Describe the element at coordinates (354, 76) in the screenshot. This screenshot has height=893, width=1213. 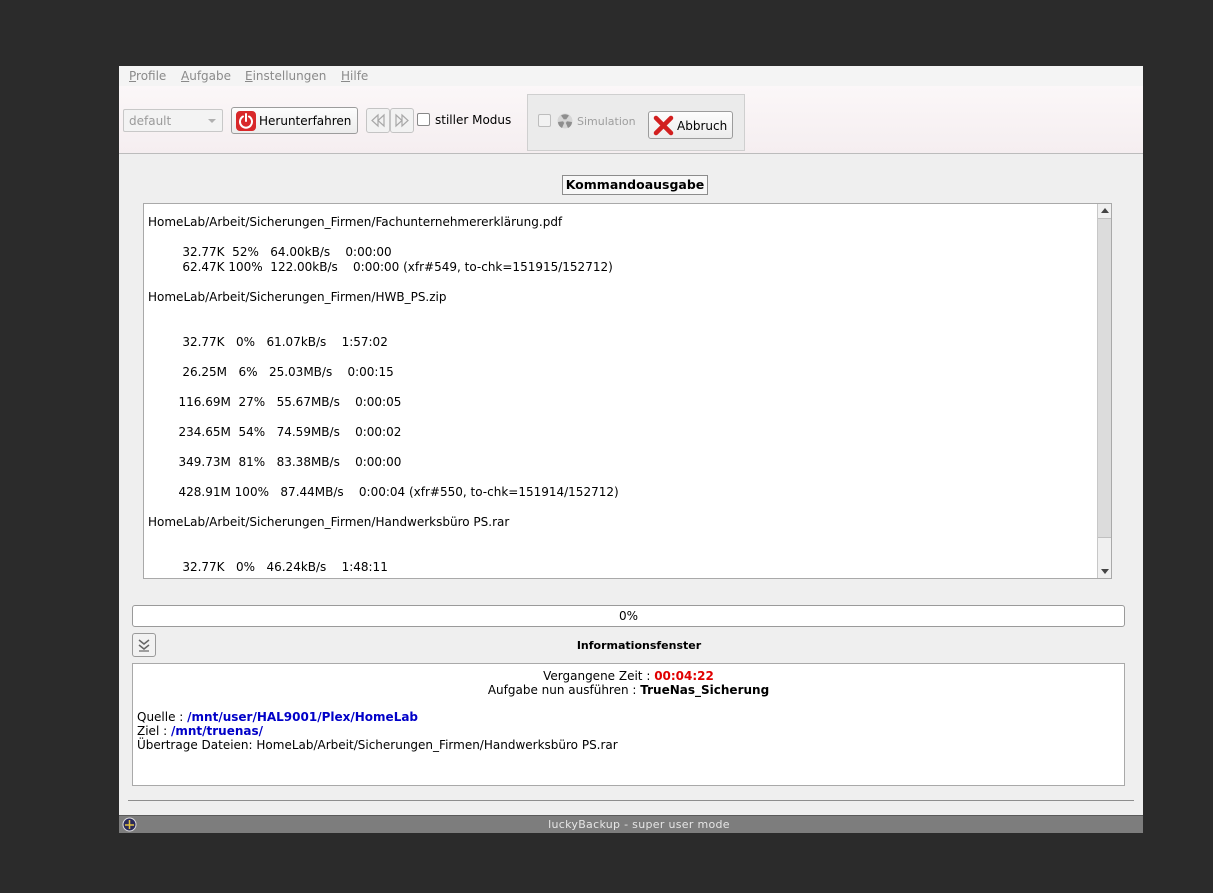
I see `menu-help: Hilfe` at that location.